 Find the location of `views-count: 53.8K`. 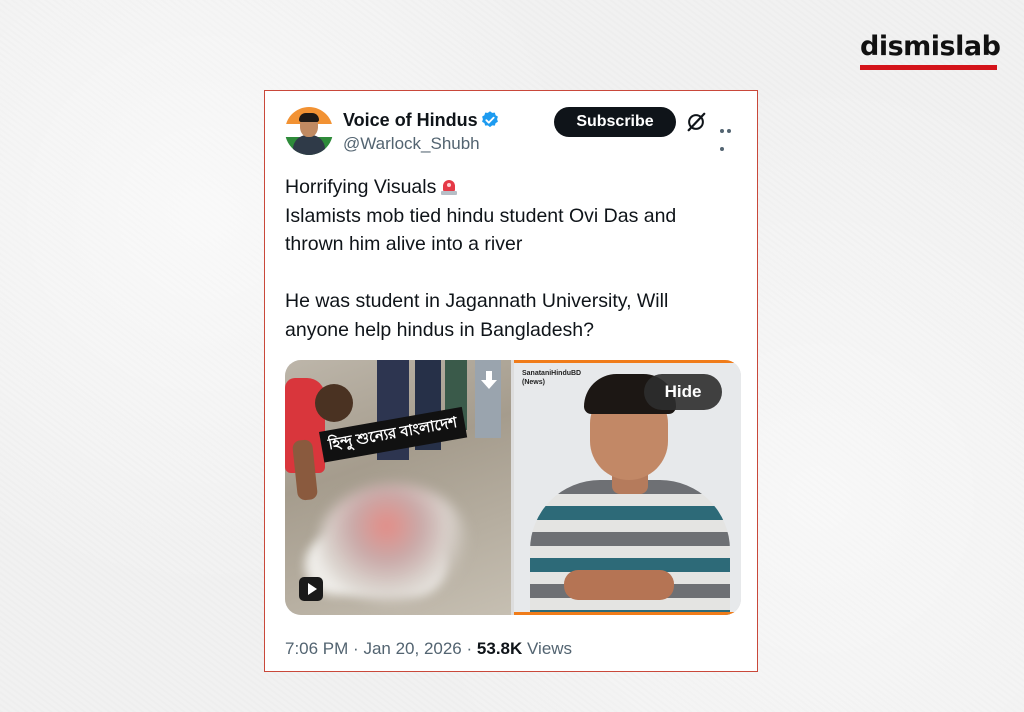

views-count: 53.8K is located at coordinates (499, 648).